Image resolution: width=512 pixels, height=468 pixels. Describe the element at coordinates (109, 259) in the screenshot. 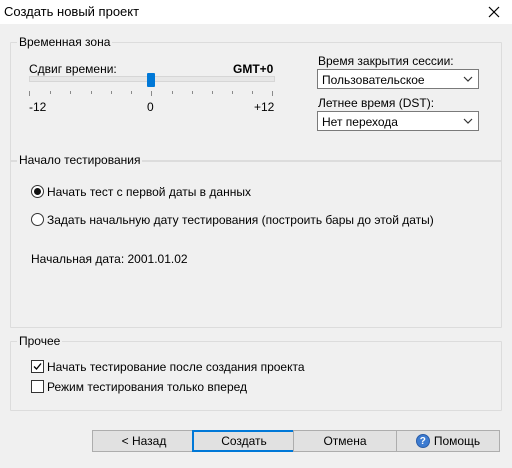

I see `start-date-text: Начальная дата: 2001.01.02` at that location.